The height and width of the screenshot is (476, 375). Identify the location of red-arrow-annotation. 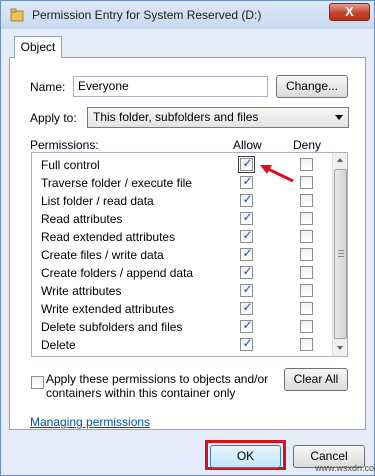
(277, 174).